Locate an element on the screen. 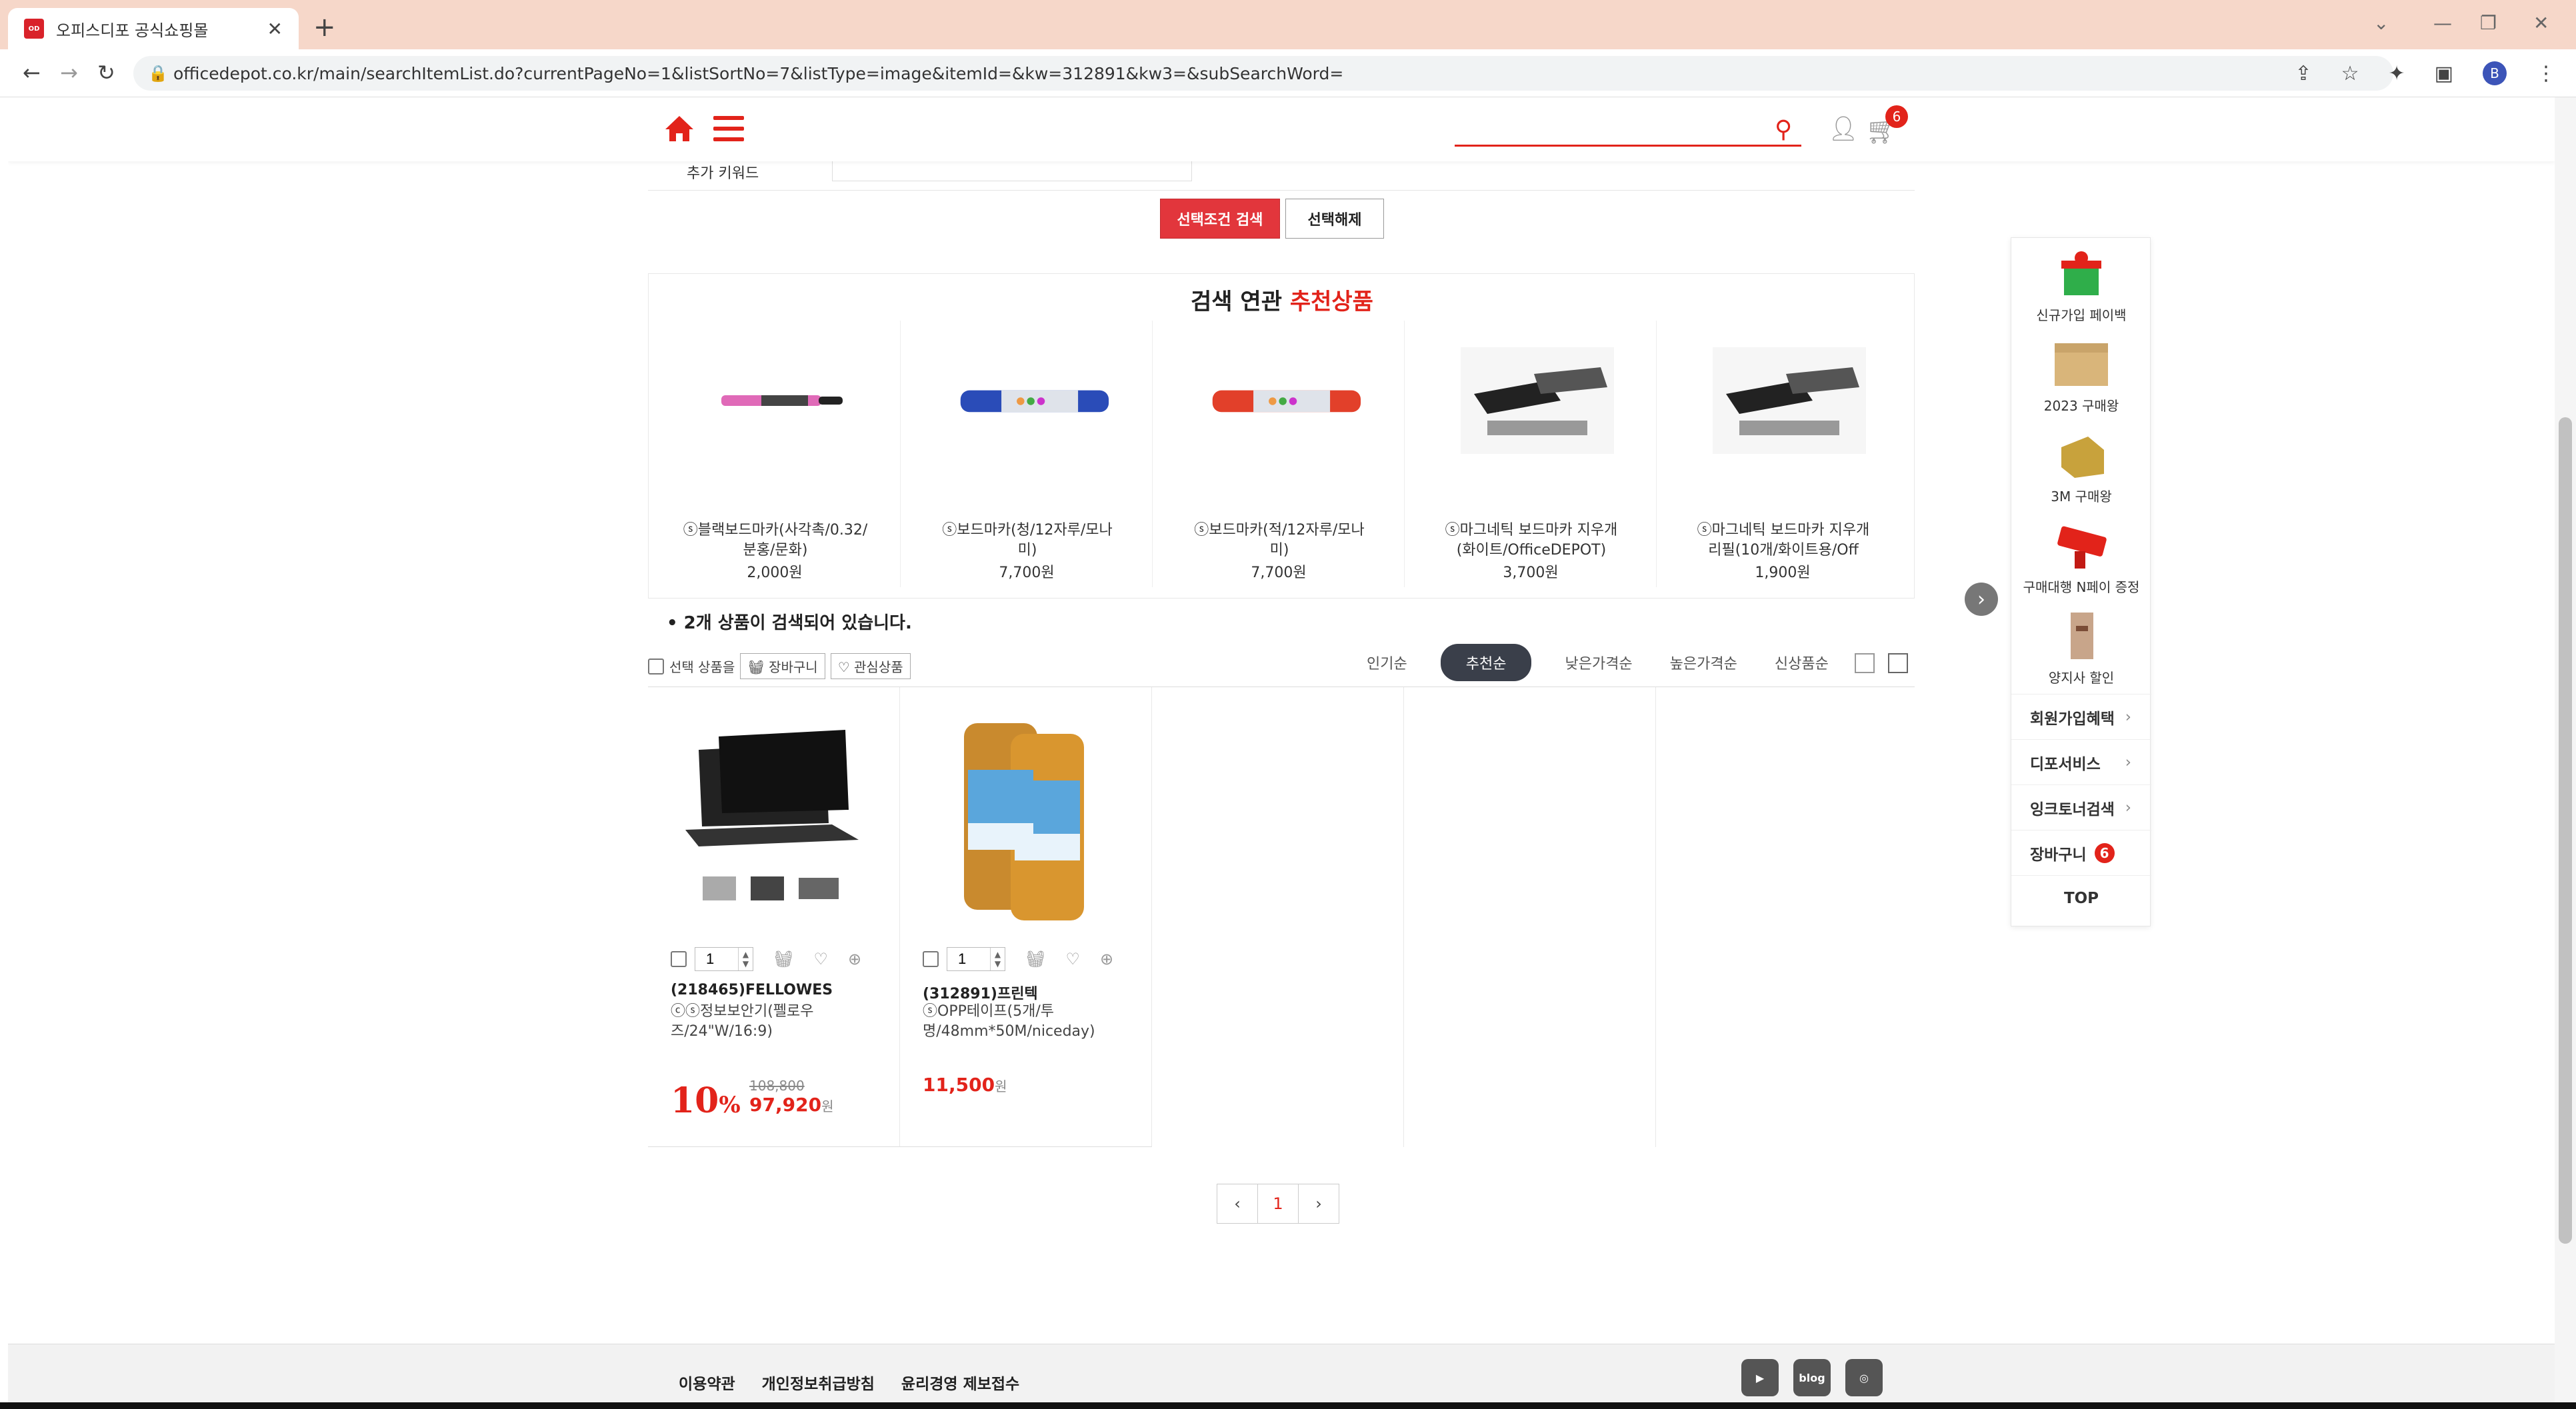  sort-recommended: 추천순 is located at coordinates (1486, 662).